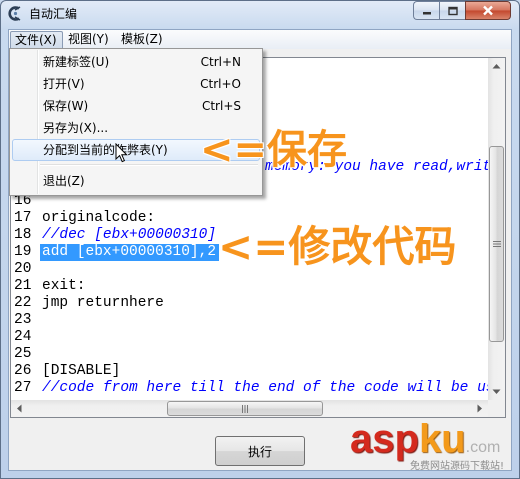 This screenshot has height=479, width=520. I want to click on code-text: jmp returnhere, so click(103, 303).